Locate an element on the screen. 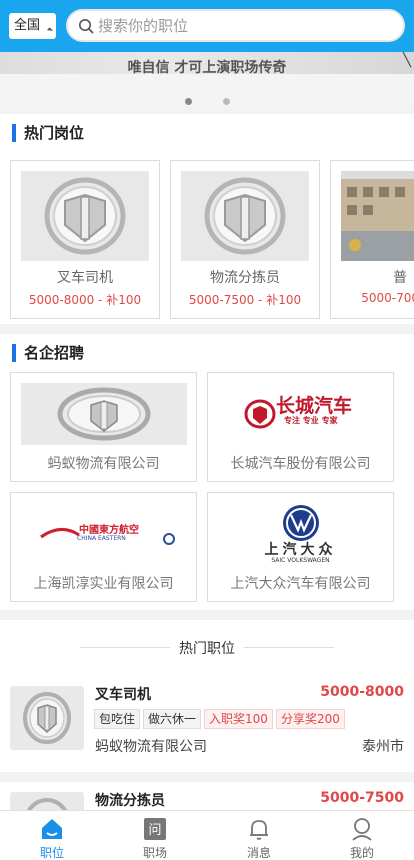 This screenshot has height=860, width=414. company-logo-subtext: CHINA EASTERN is located at coordinates (101, 538).